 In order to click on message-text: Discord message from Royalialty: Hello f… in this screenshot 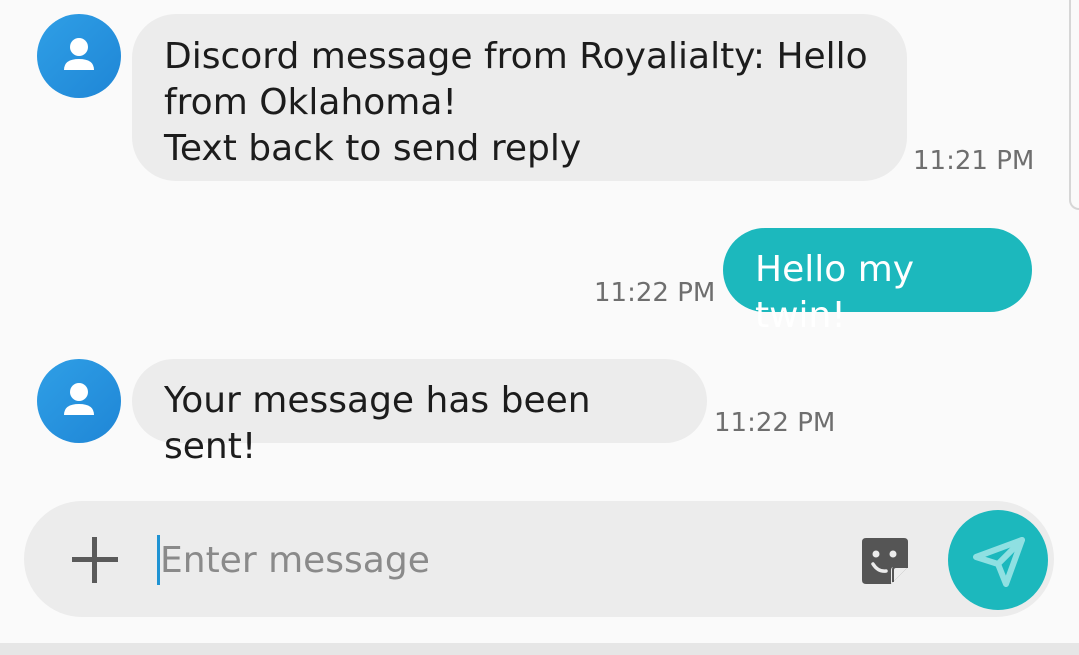, I will do `click(516, 102)`.